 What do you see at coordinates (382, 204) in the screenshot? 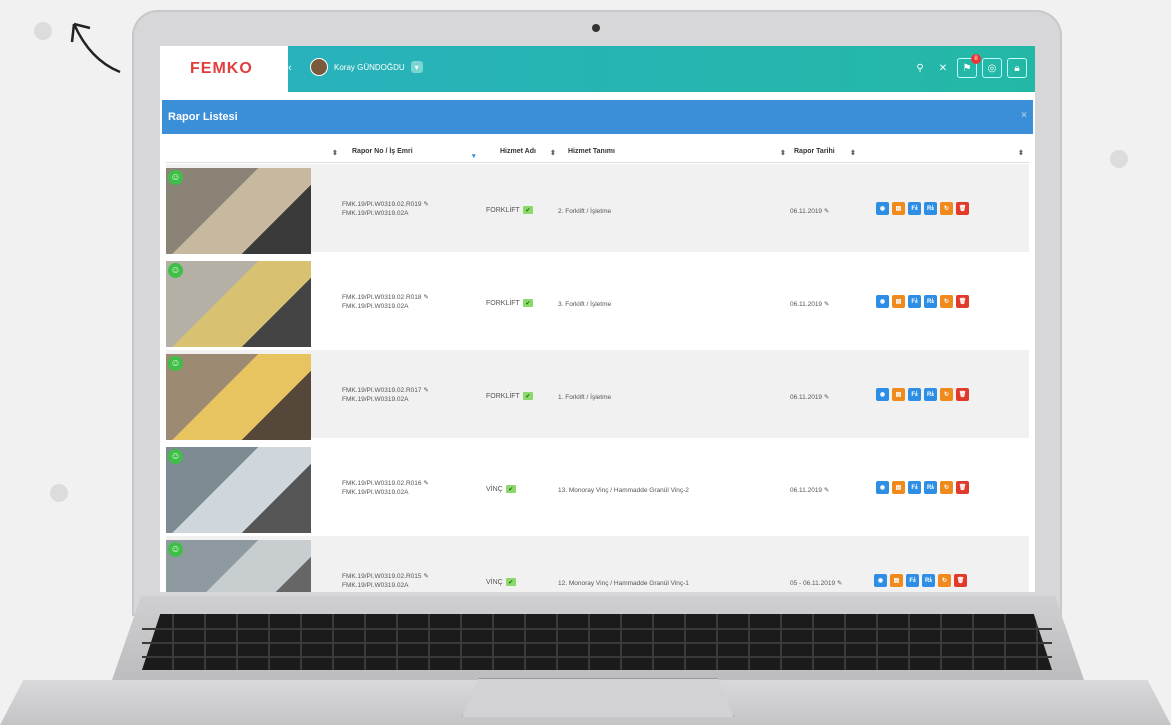
I see `rapor-no: FMK.19/PI.W0319.02.R019` at bounding box center [382, 204].